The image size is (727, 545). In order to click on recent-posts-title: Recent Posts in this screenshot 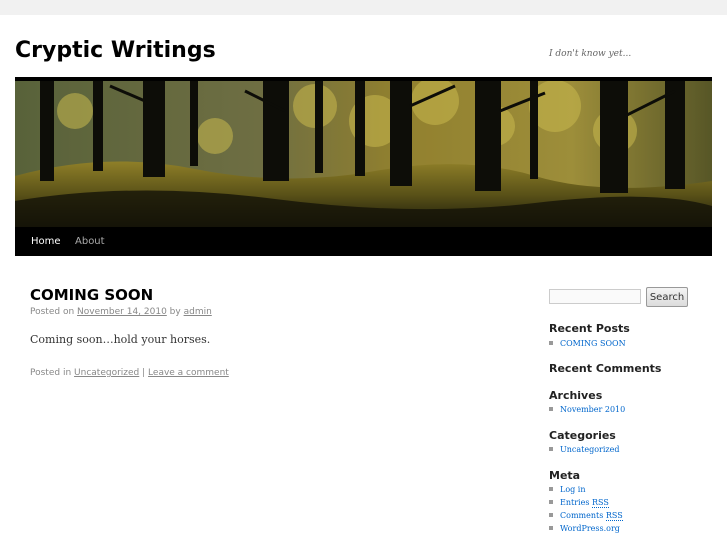, I will do `click(589, 328)`.